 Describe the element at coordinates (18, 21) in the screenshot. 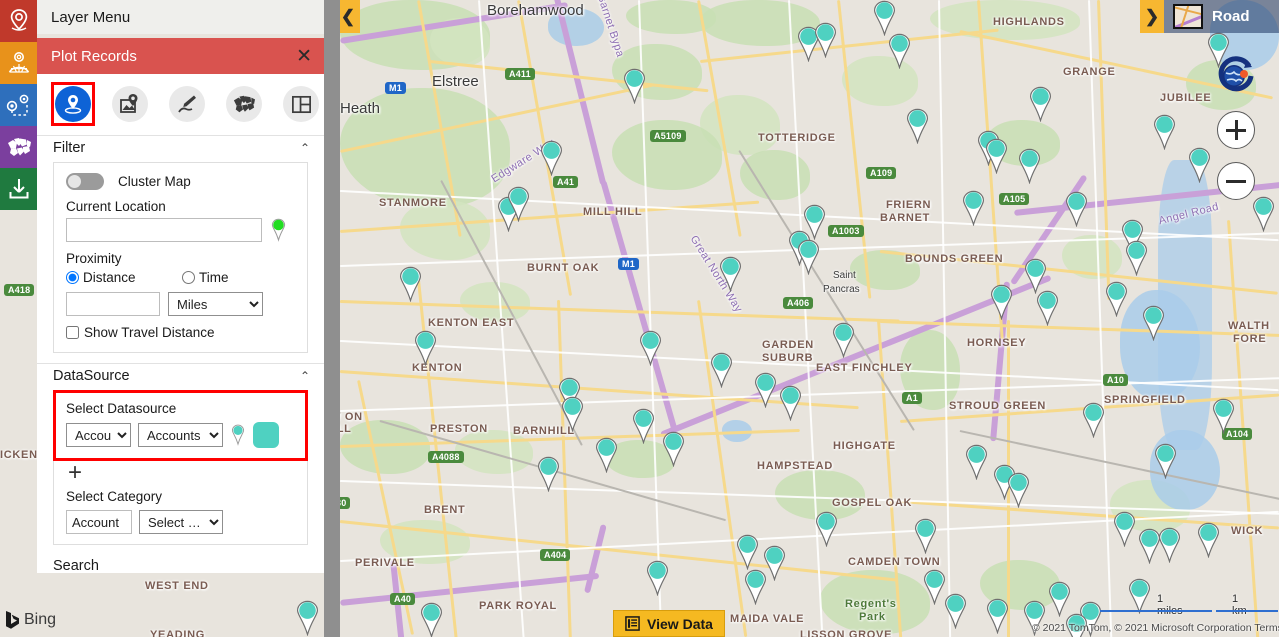

I see `sidebar-item-plot-records` at that location.